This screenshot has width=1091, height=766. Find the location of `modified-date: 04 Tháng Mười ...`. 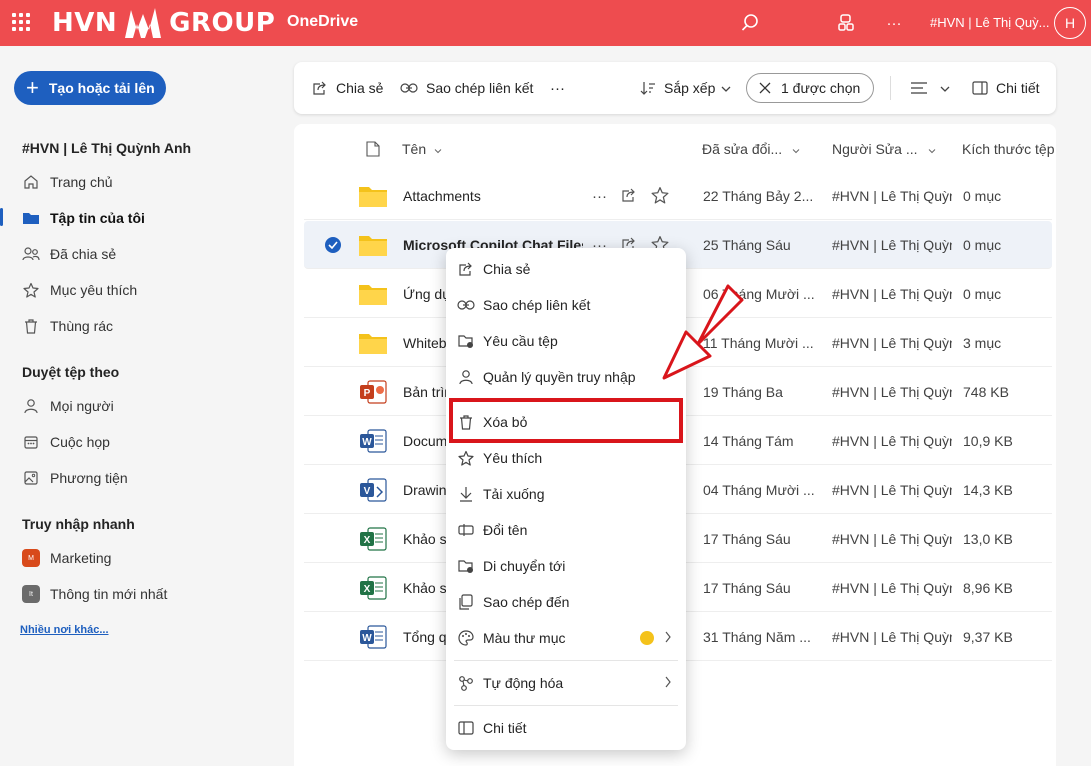

modified-date: 04 Tháng Mười ... is located at coordinates (759, 490).